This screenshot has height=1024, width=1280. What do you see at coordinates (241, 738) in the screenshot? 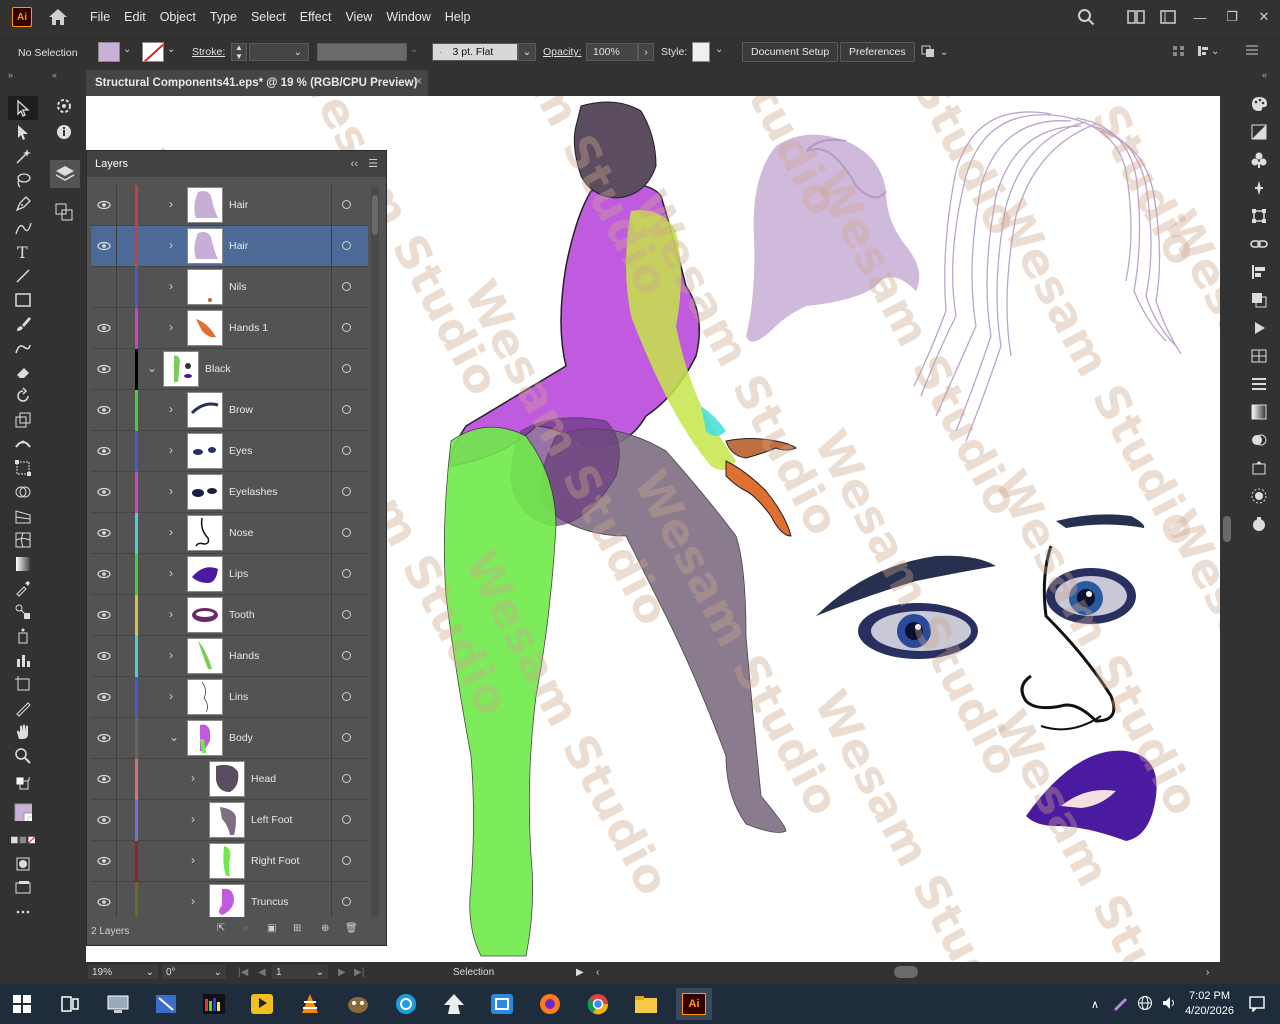
I see `layer-name: Body` at bounding box center [241, 738].